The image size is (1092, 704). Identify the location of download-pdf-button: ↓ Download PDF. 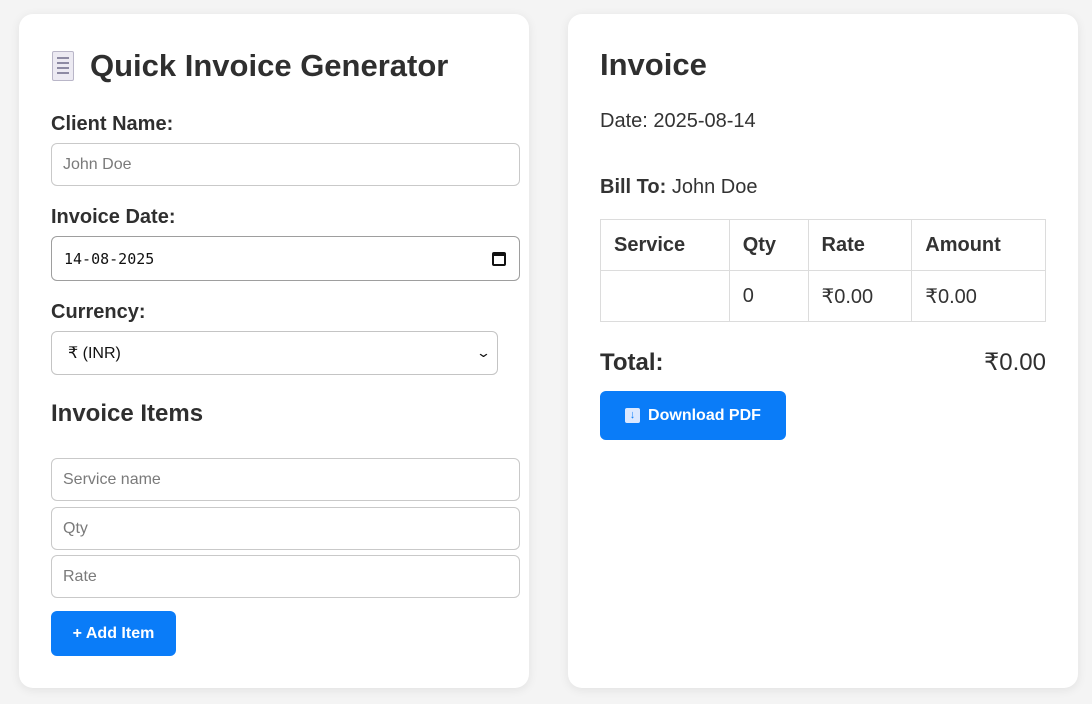
(693, 415).